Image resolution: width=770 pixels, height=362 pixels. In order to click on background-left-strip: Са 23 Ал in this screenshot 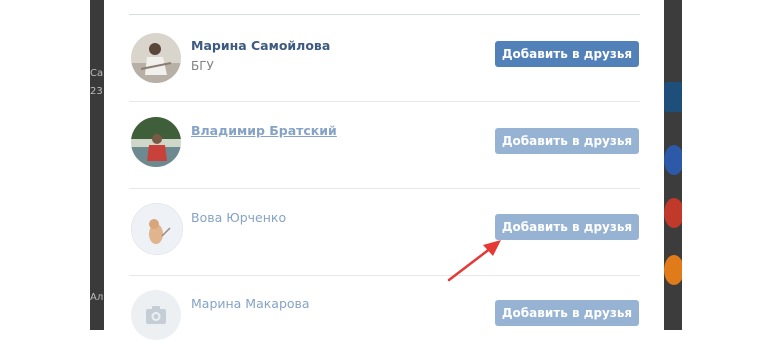, I will do `click(97, 165)`.